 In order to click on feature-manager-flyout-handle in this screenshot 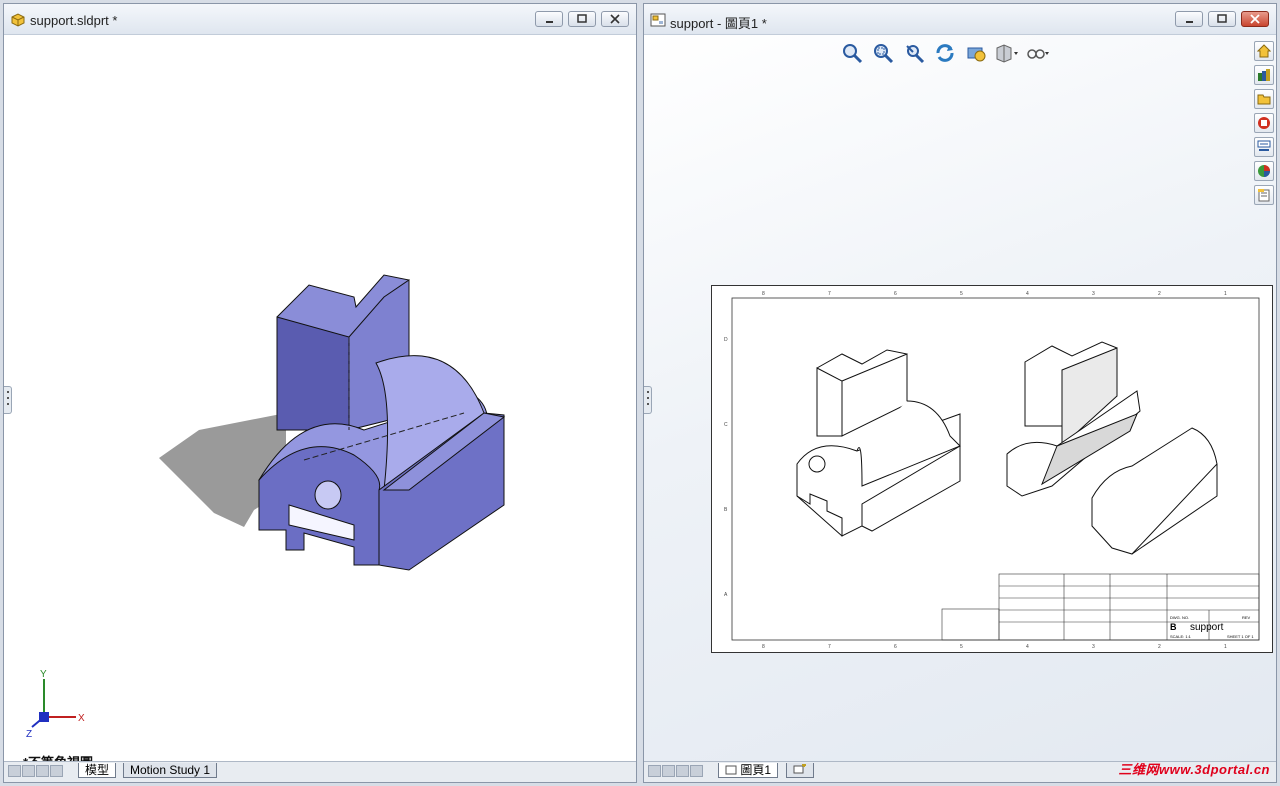, I will do `click(8, 400)`.